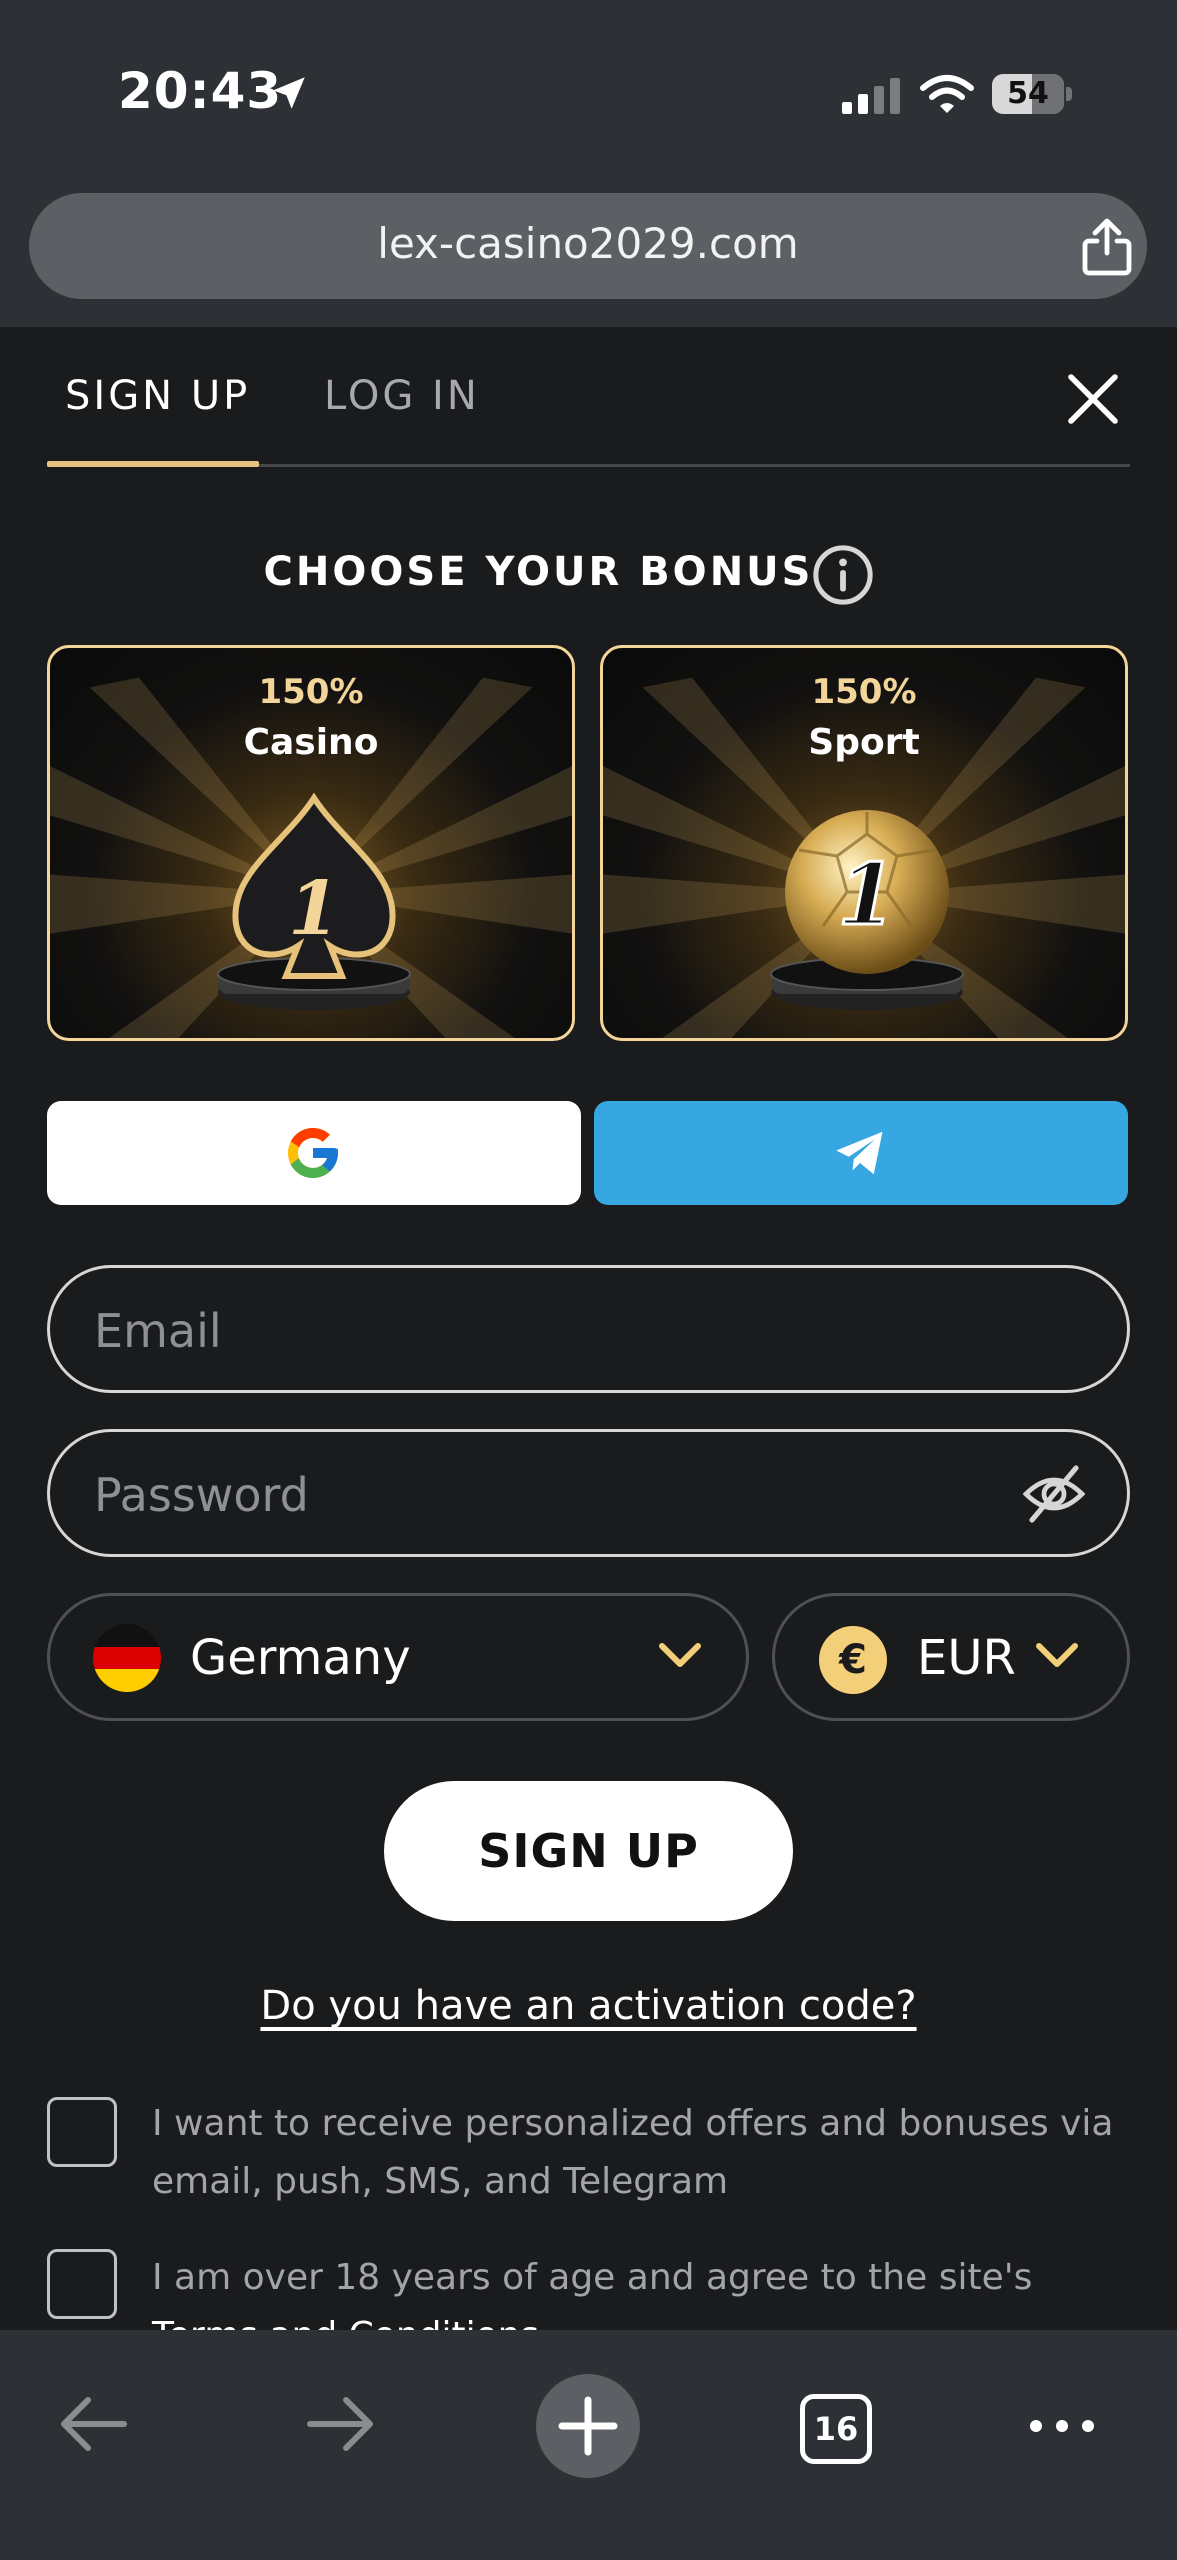 The height and width of the screenshot is (2560, 1177). What do you see at coordinates (1093, 399) in the screenshot?
I see `close-icon` at bounding box center [1093, 399].